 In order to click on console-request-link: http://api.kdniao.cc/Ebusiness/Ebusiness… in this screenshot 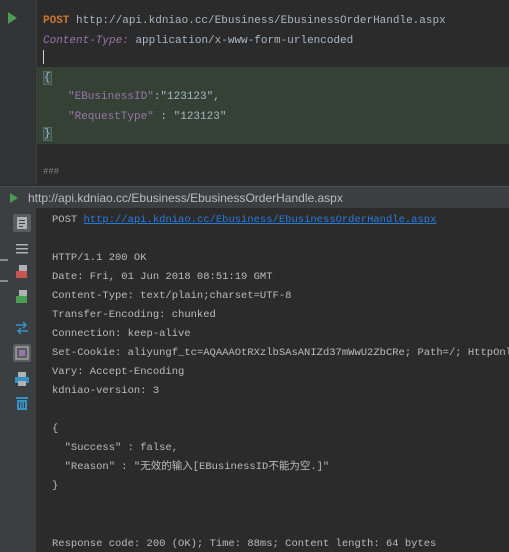, I will do `click(260, 220)`.